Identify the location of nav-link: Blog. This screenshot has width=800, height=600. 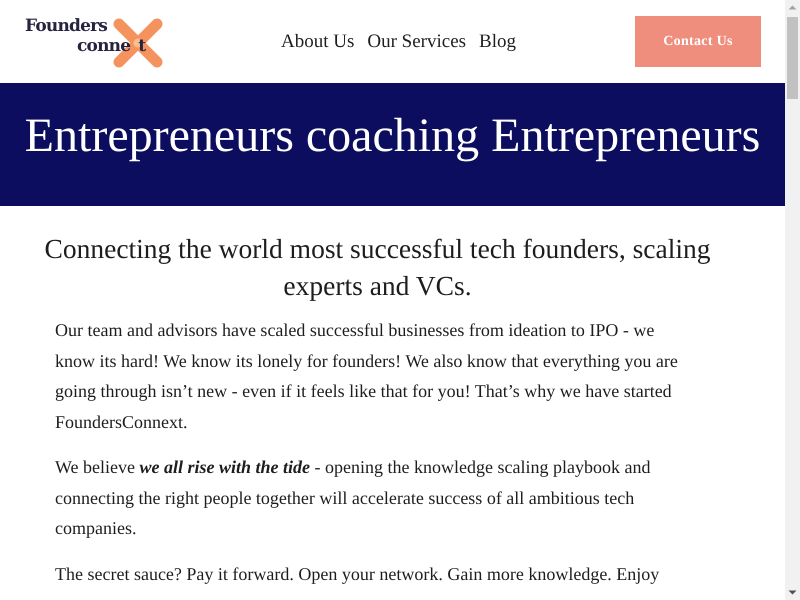
(497, 42).